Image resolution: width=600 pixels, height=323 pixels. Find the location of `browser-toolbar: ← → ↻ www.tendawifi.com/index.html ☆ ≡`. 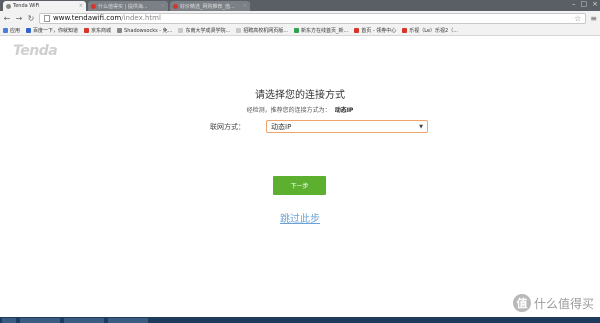

browser-toolbar: ← → ↻ www.tendawifi.com/index.html ☆ ≡ is located at coordinates (300, 18).